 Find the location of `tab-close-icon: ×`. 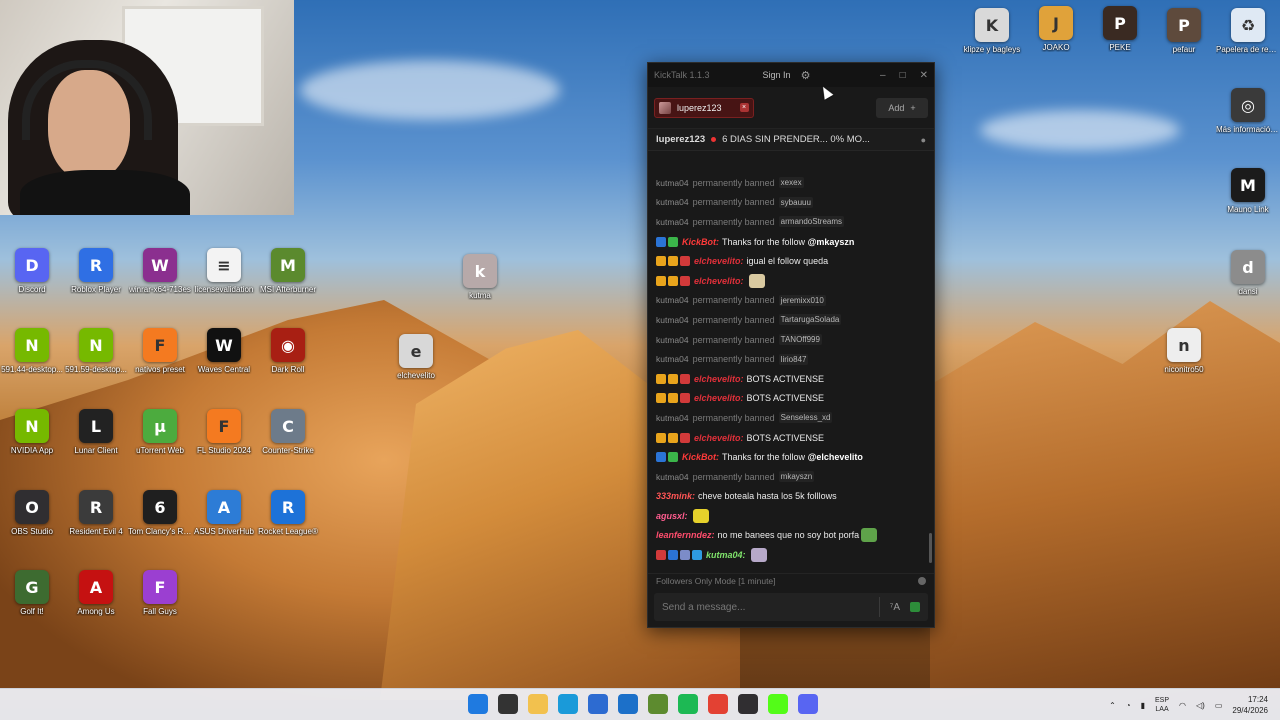

tab-close-icon: × is located at coordinates (744, 107).